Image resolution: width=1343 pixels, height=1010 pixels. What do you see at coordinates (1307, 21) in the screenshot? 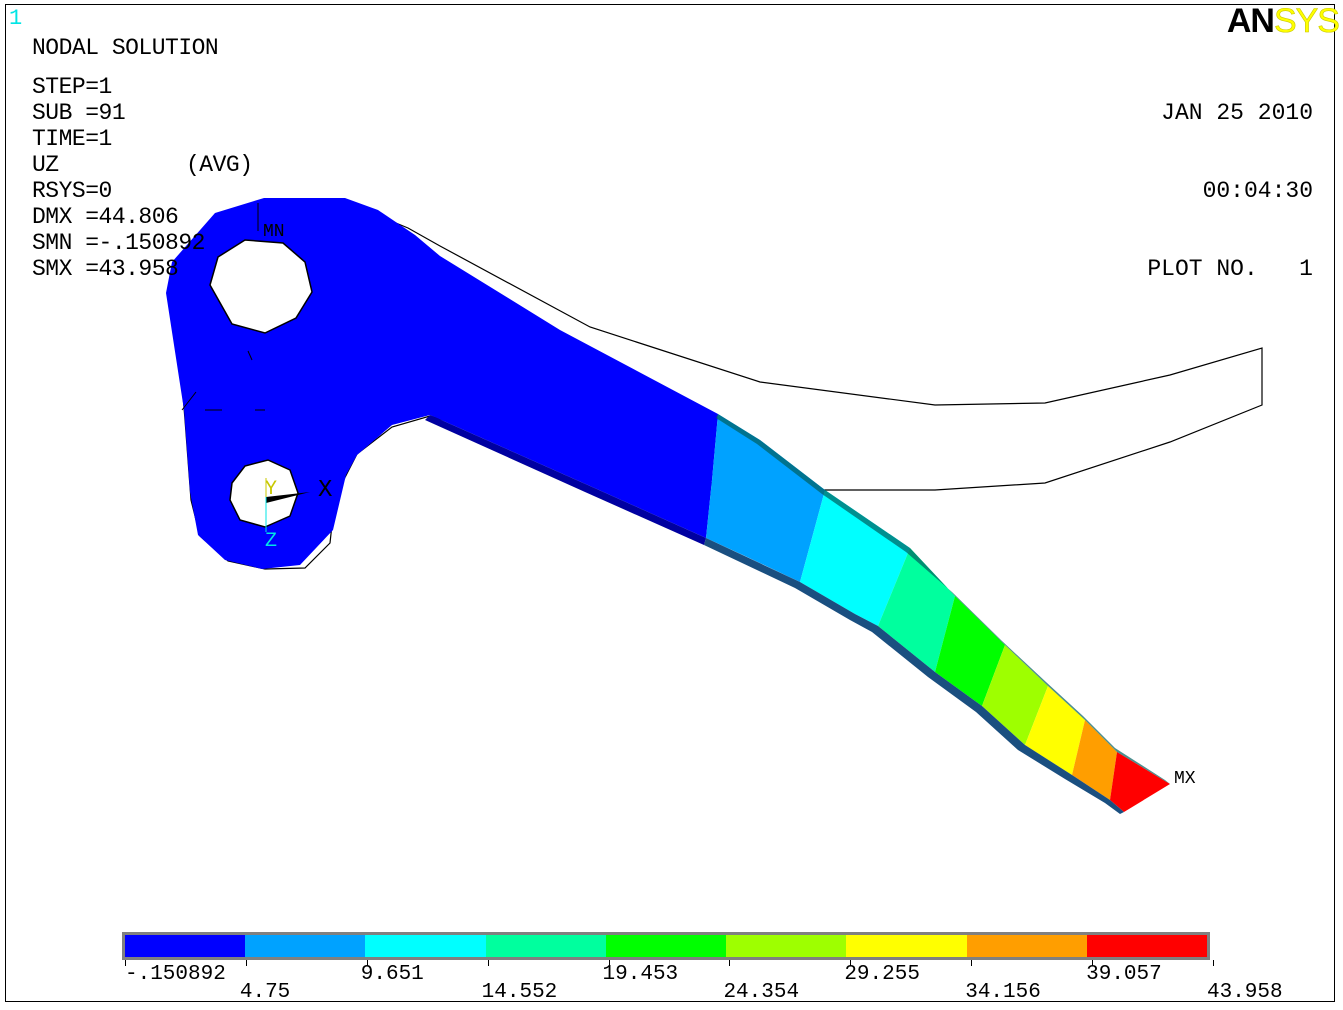
I see `logo-sys: SYS` at bounding box center [1307, 21].